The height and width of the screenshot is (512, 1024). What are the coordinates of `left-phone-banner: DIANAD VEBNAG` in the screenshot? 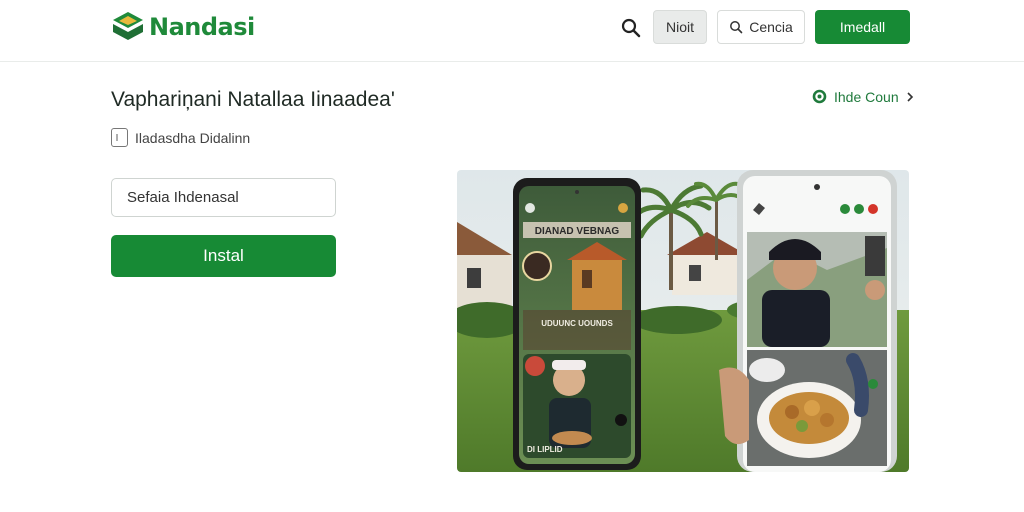 It's located at (577, 231).